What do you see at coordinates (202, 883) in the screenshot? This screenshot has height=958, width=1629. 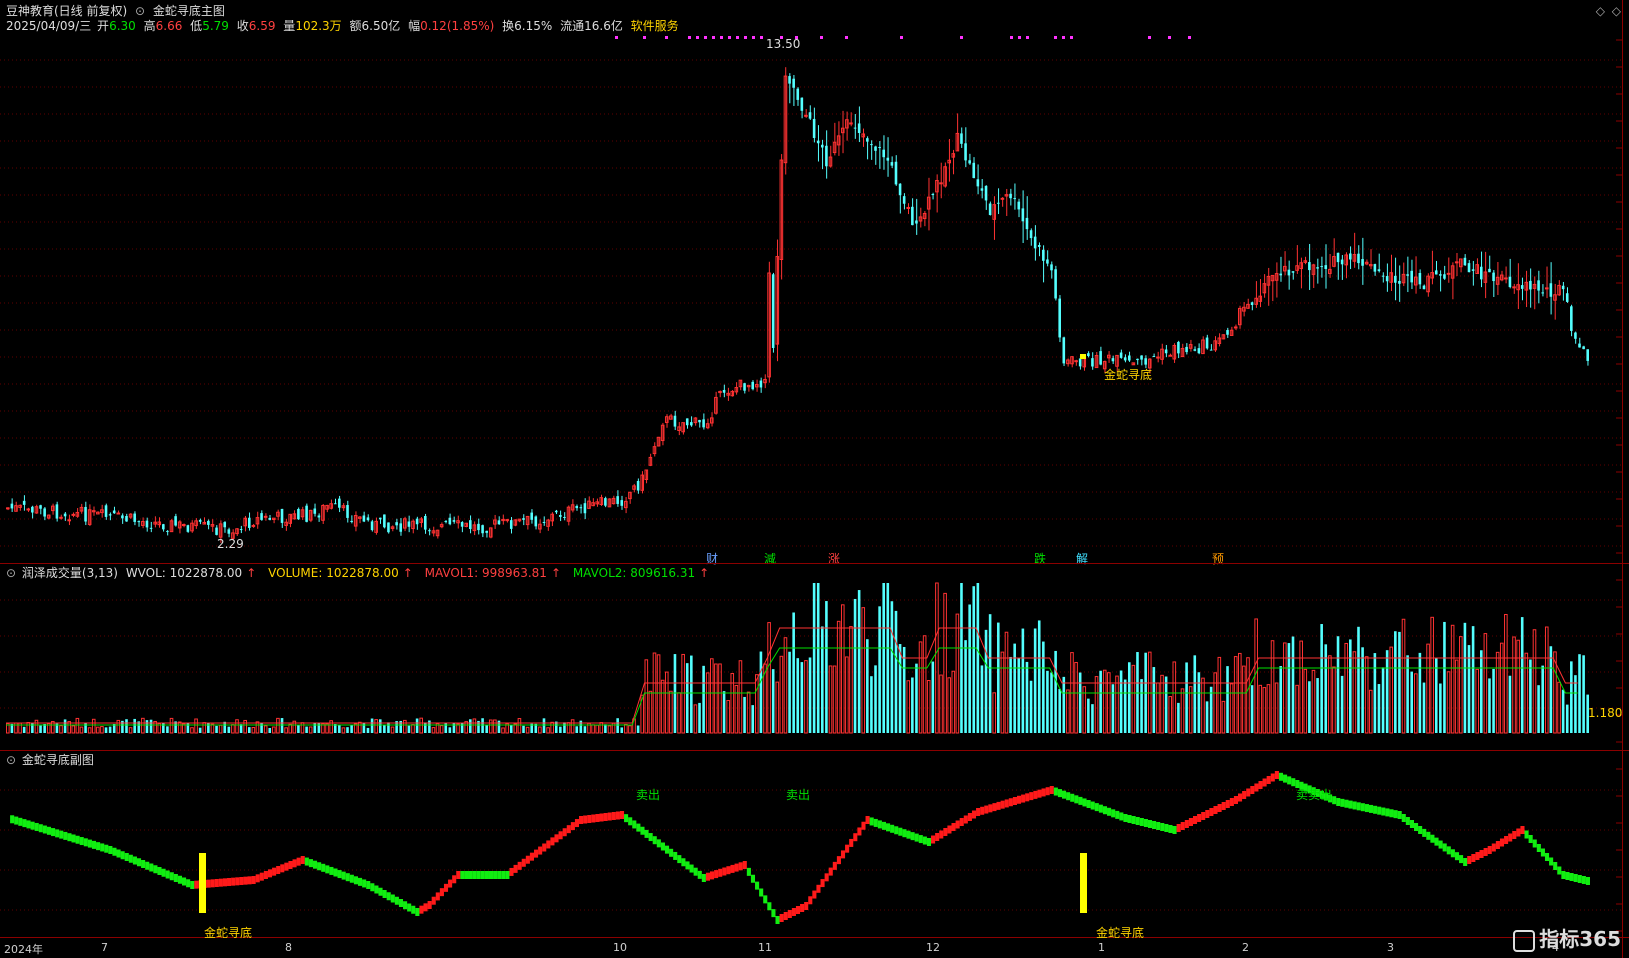 I see `bottom-signal-bar` at bounding box center [202, 883].